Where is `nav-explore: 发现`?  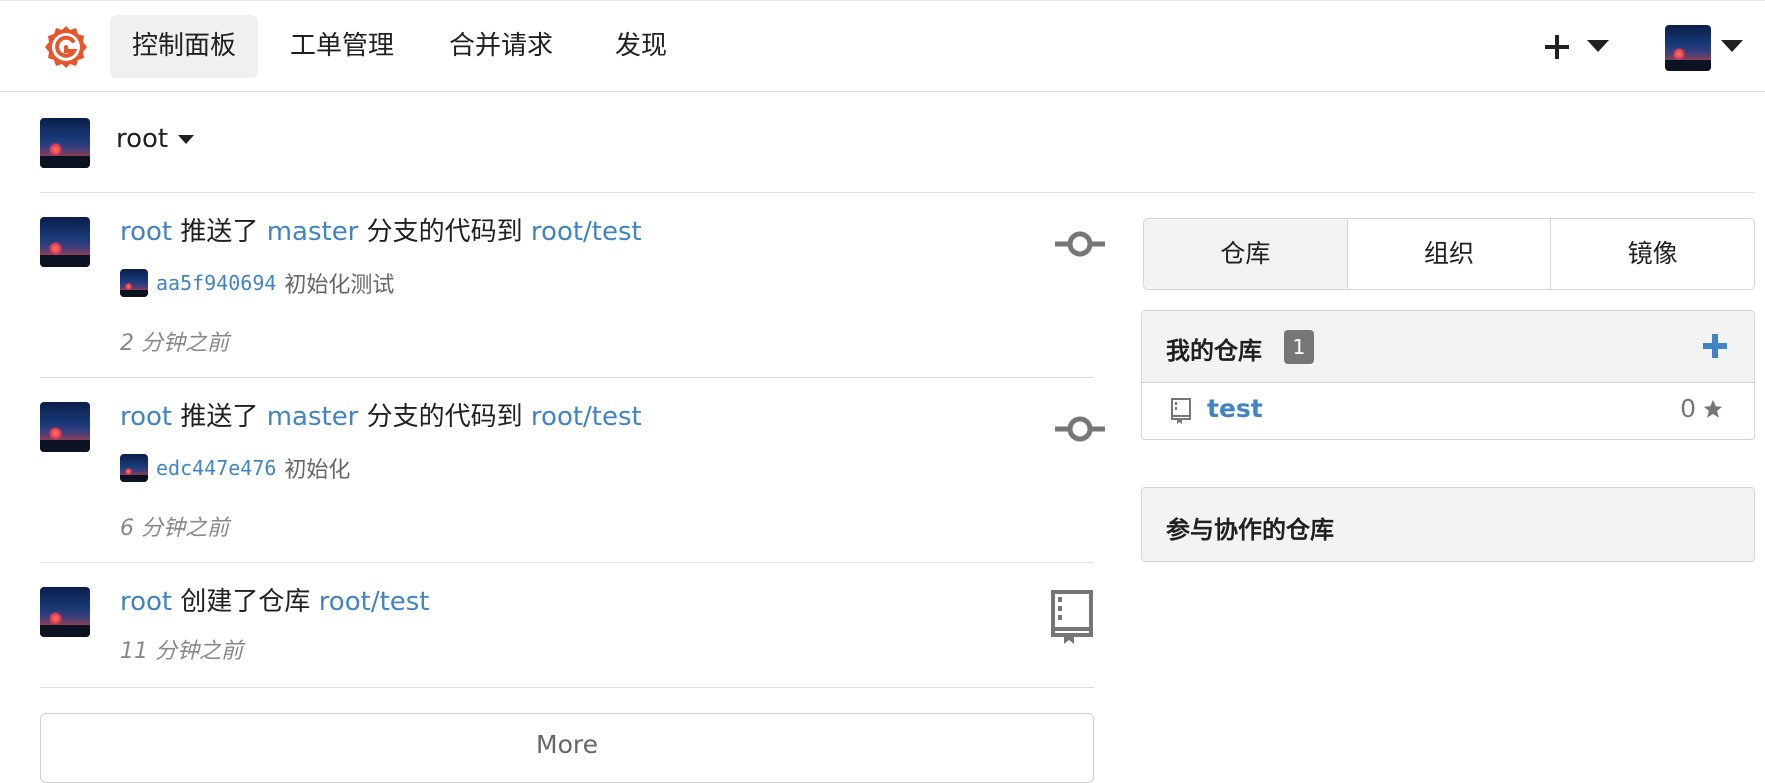 nav-explore: 发现 is located at coordinates (641, 46).